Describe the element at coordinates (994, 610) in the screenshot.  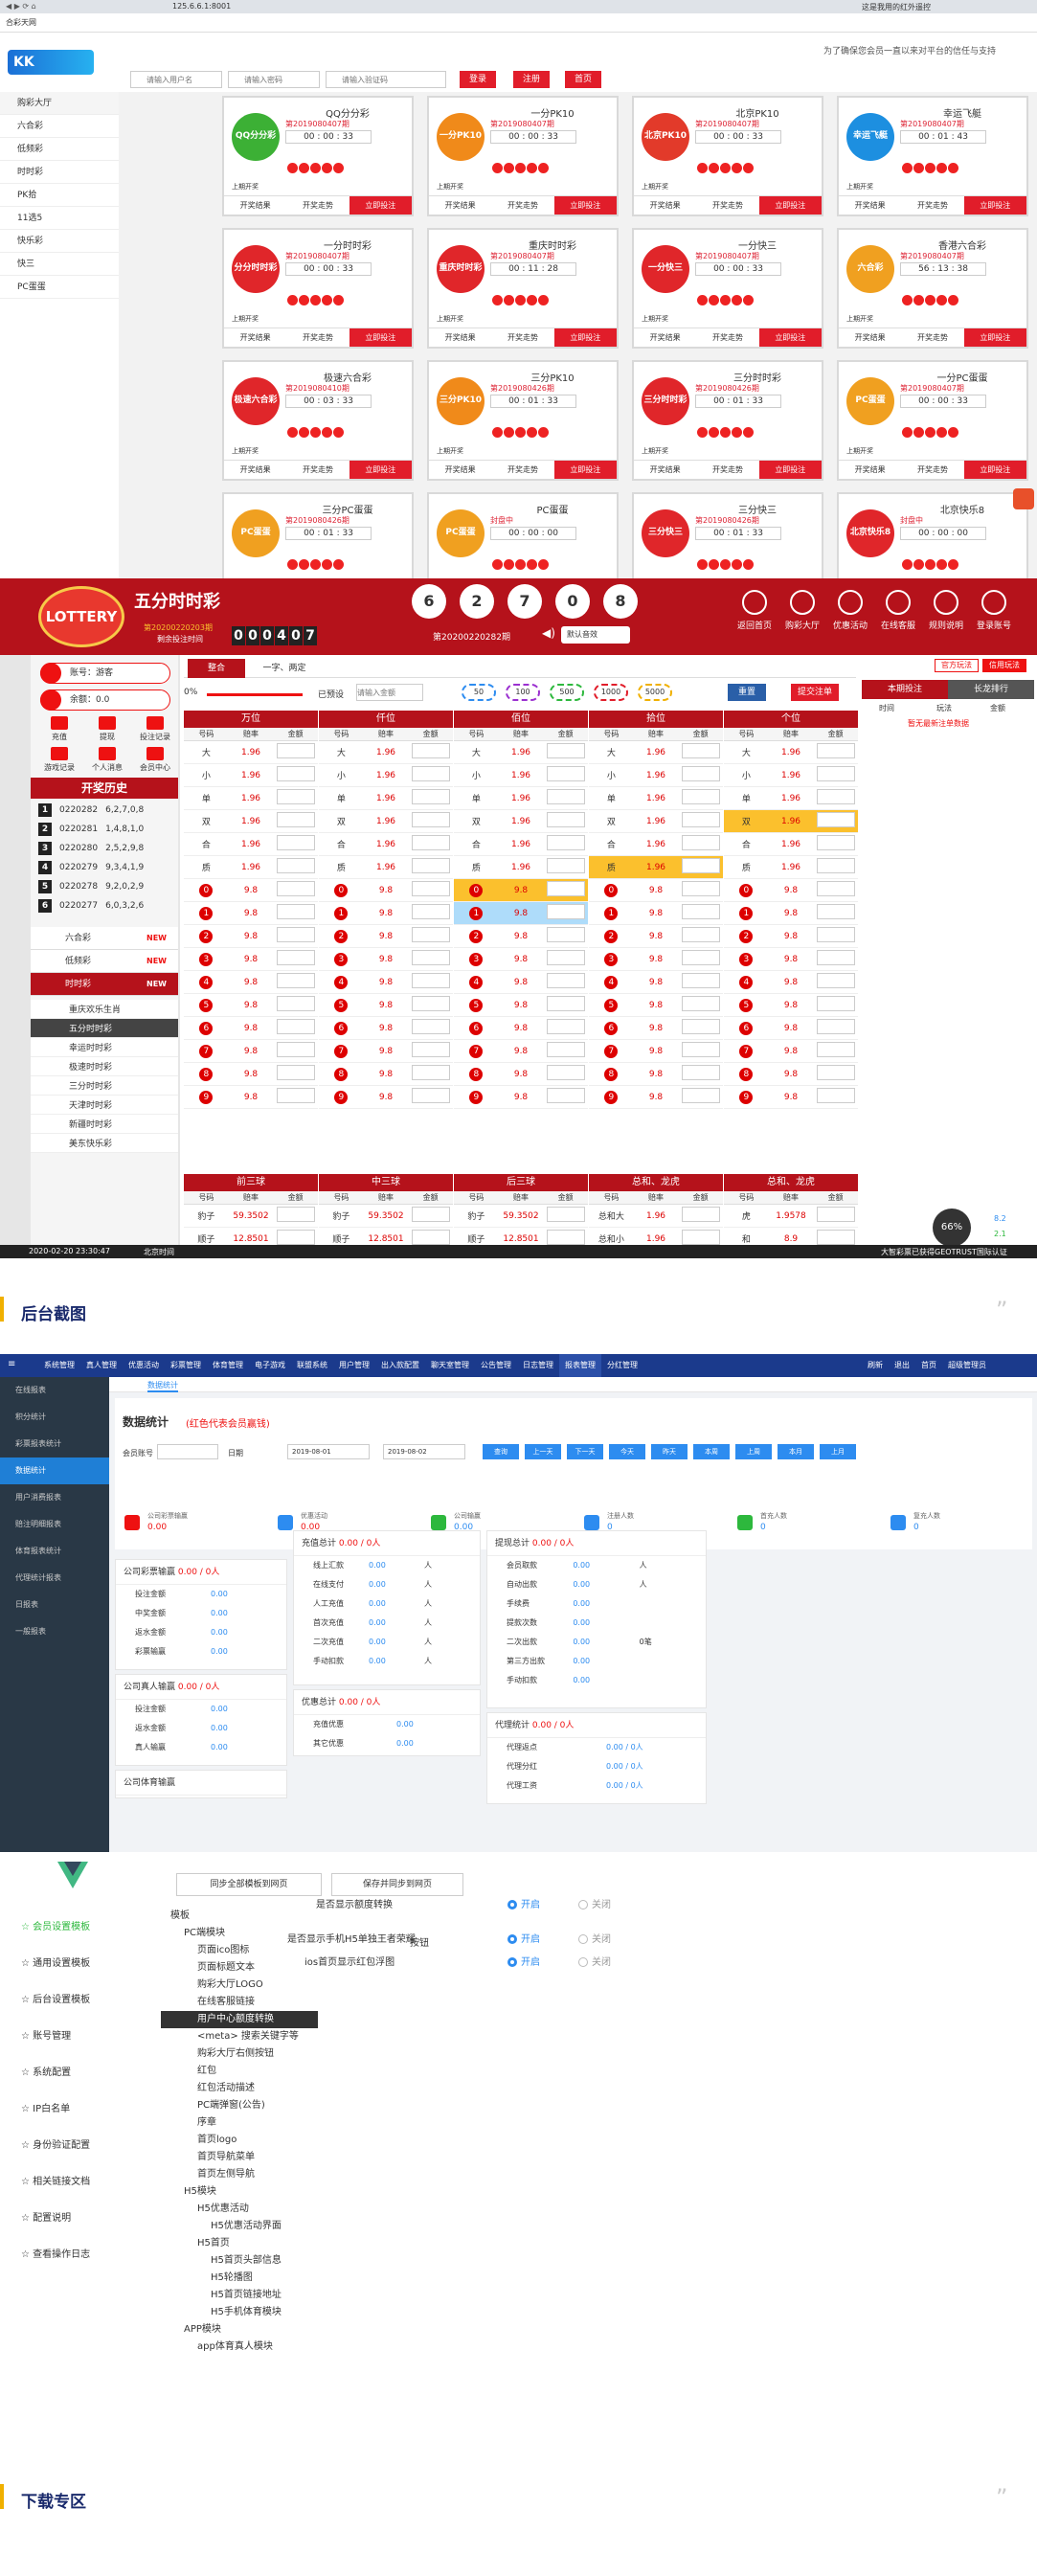
I see `top-icon-link: 登录账号` at that location.